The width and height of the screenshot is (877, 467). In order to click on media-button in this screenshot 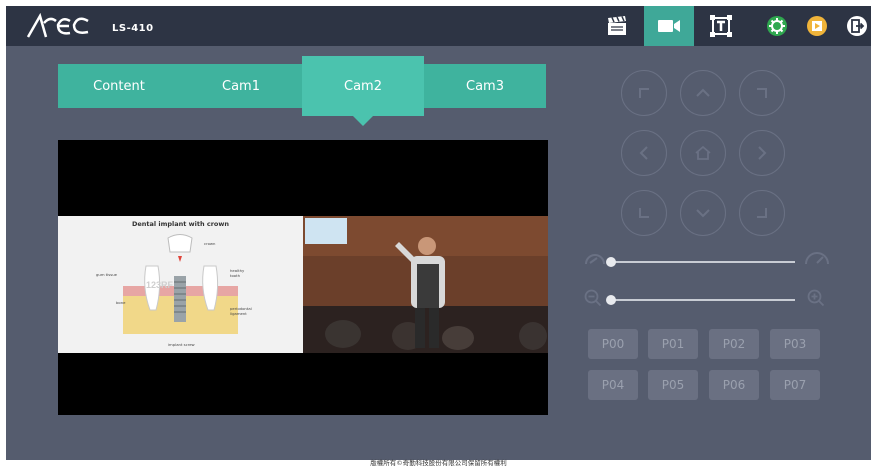, I will do `click(817, 26)`.